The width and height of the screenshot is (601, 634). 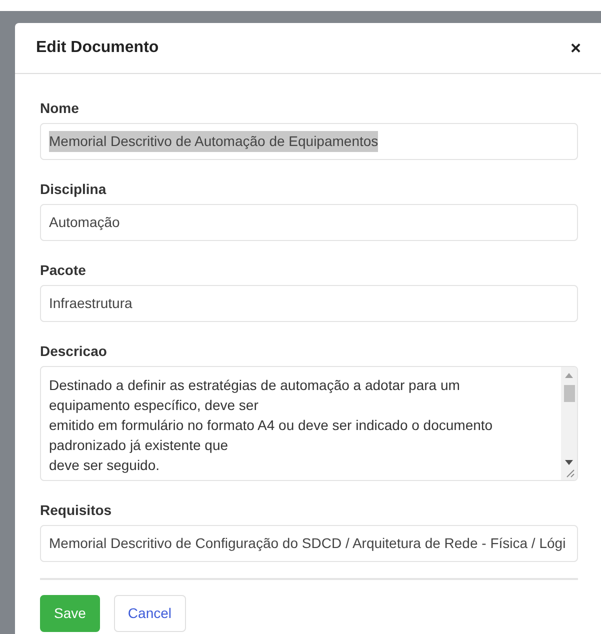 I want to click on scrollbar, so click(x=569, y=423).